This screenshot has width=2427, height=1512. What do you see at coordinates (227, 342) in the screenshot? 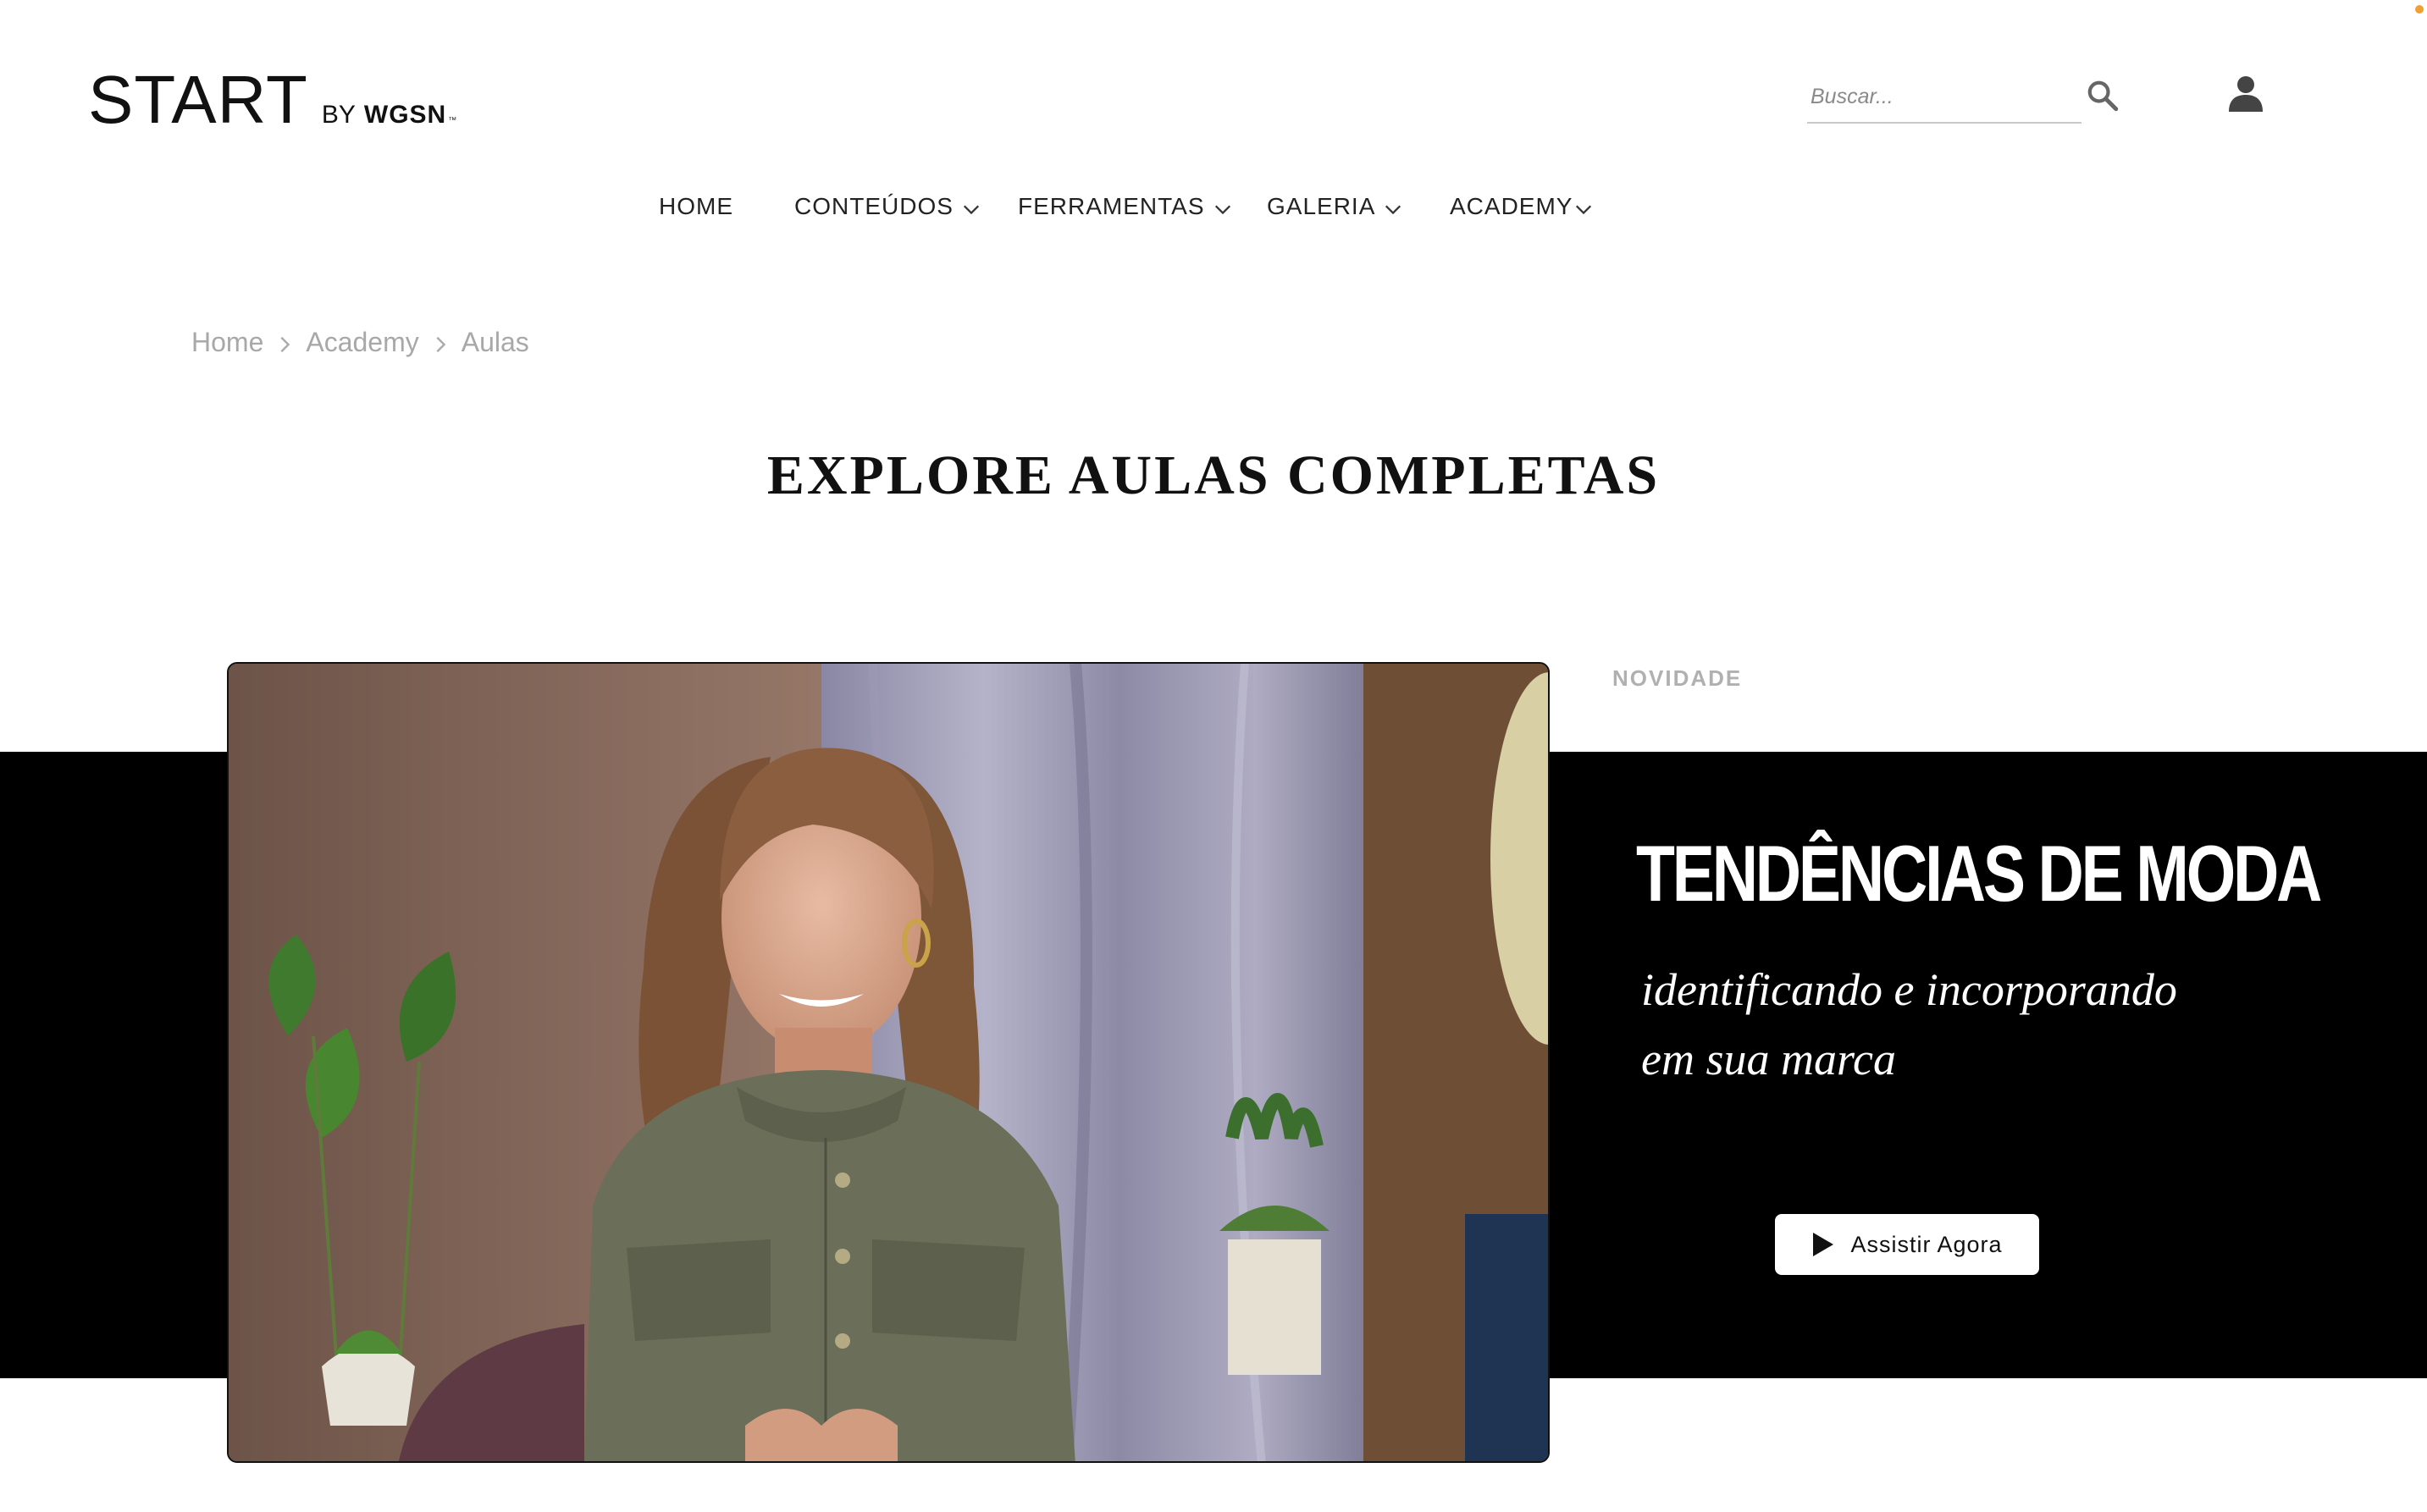
I see `breadcrumb-home: Home` at bounding box center [227, 342].